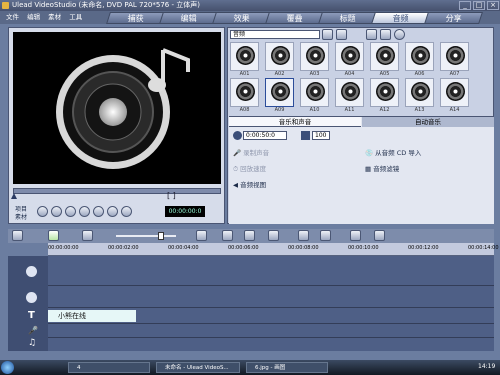 Image resolution: width=500 pixels, height=375 pixels. Describe the element at coordinates (171, 195) in the screenshot. I see `mark-in-out-icon: [ ]` at that location.